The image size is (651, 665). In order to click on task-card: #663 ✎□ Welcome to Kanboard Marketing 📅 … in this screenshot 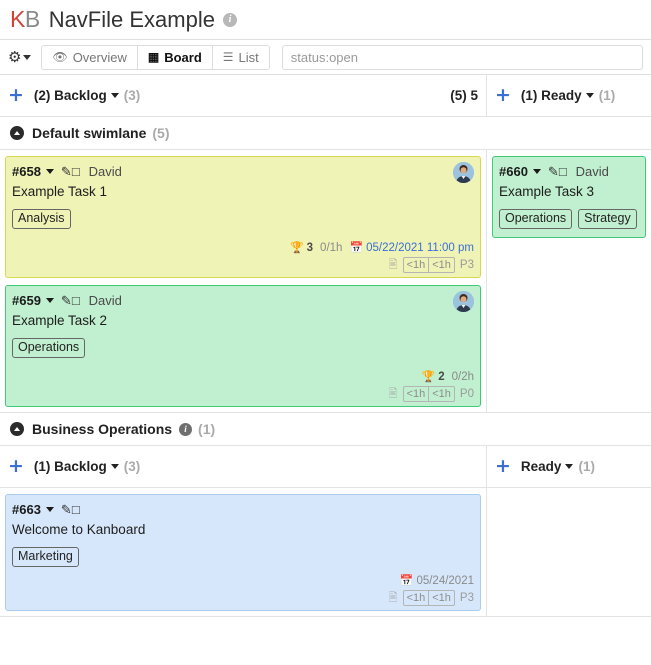, I will do `click(243, 552)`.